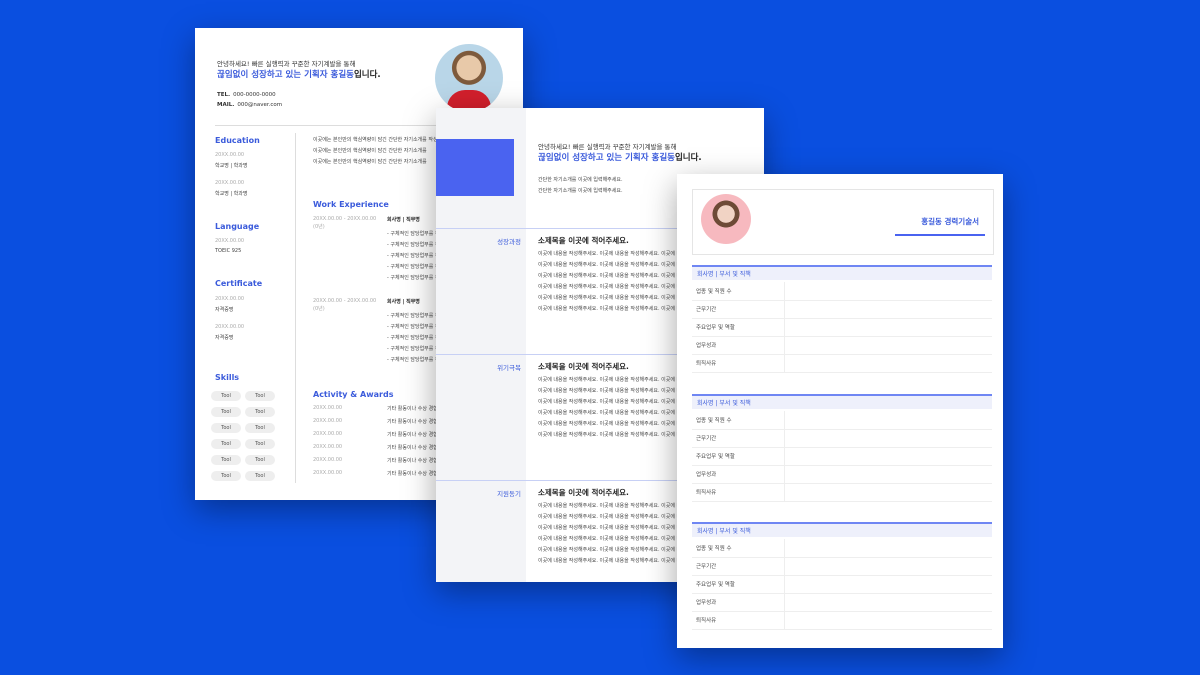 This screenshot has height=675, width=1200. What do you see at coordinates (246, 95) in the screenshot?
I see `contact-tel: TEL. 000-0000-0000` at bounding box center [246, 95].